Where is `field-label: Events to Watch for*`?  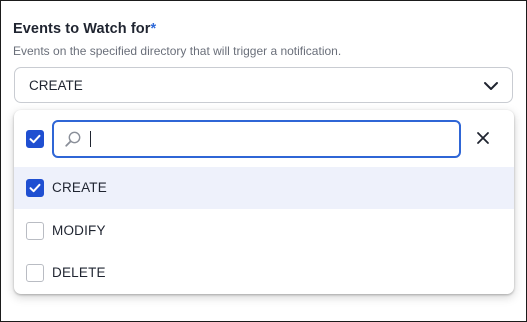 field-label: Events to Watch for* is located at coordinates (84, 29).